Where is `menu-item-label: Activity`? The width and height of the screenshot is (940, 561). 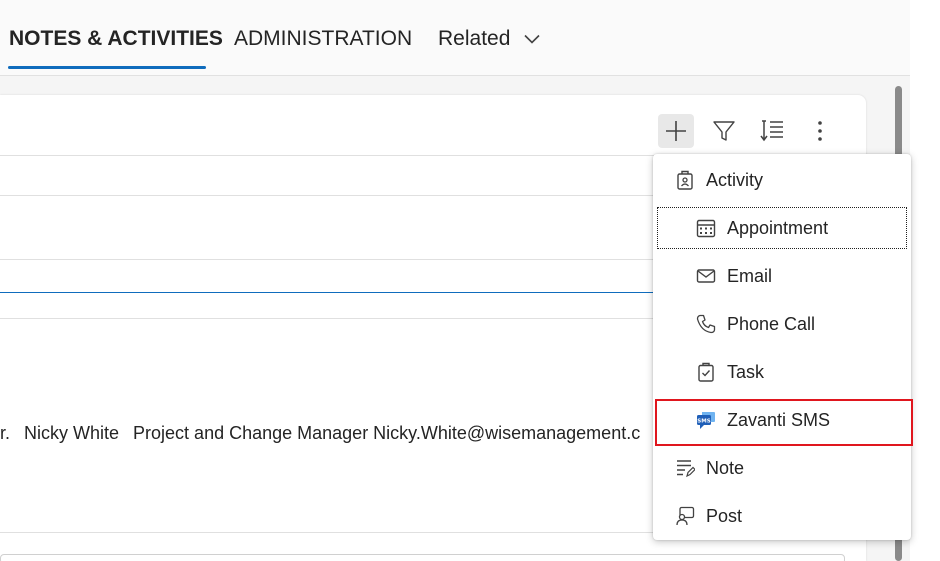 menu-item-label: Activity is located at coordinates (735, 179).